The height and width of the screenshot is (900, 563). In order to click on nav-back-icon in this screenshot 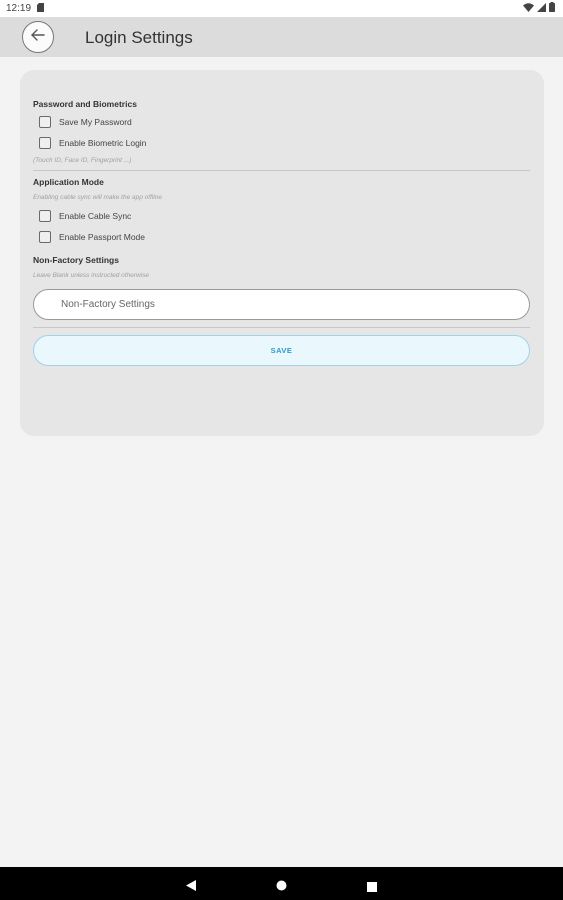, I will do `click(191, 887)`.